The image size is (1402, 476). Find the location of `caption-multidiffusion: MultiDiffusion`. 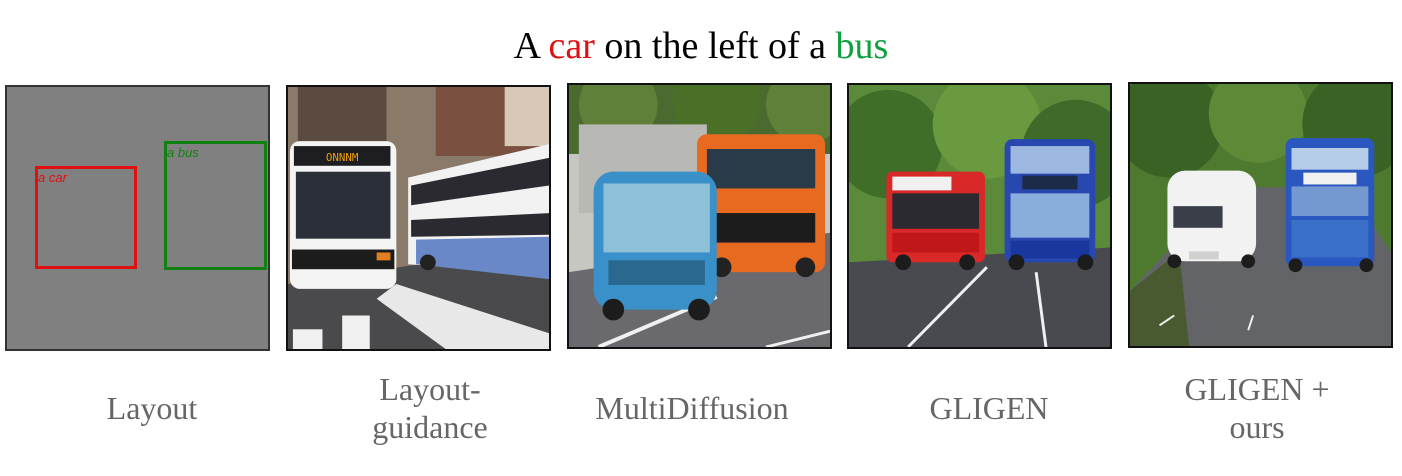

caption-multidiffusion: MultiDiffusion is located at coordinates (692, 408).